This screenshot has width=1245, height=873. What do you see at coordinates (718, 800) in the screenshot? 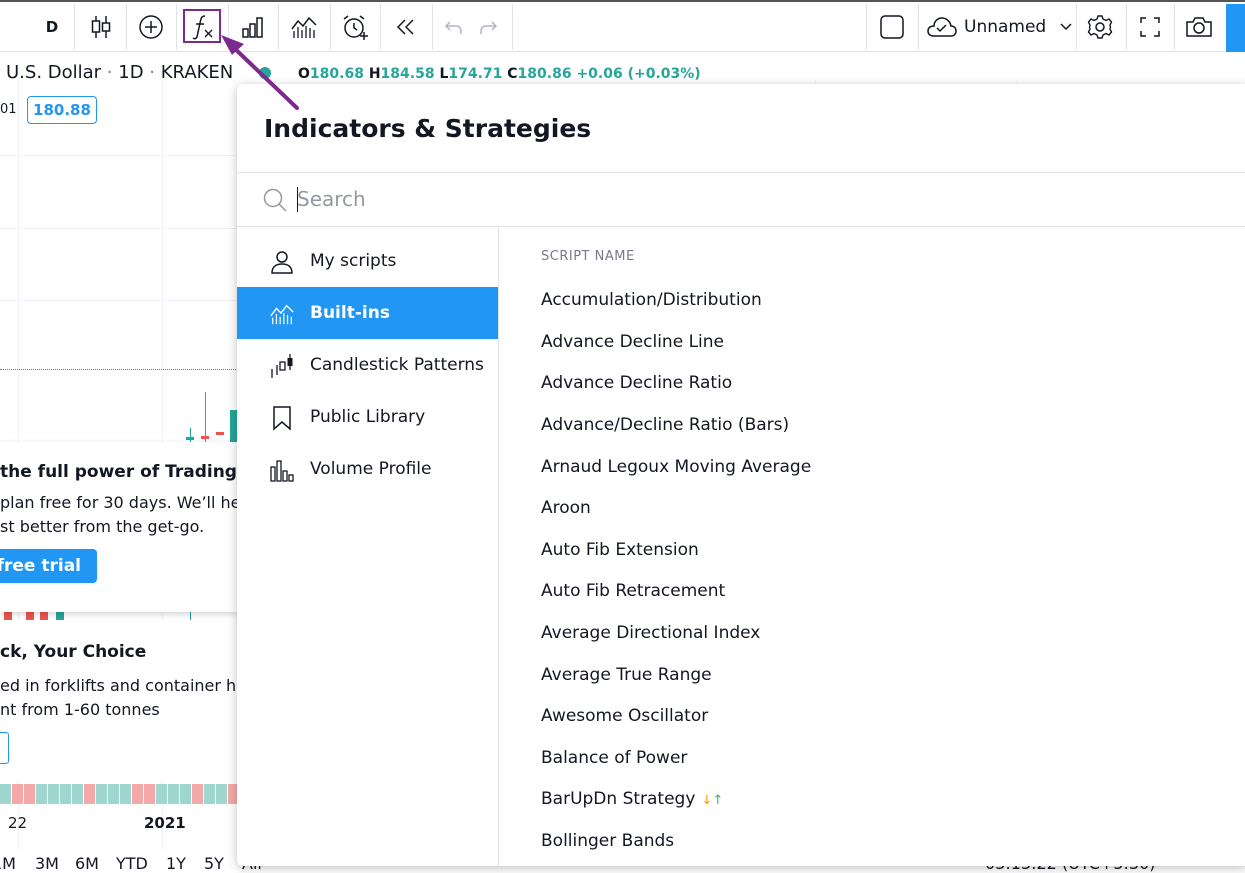
I see `arrow-up-icon: ↑` at bounding box center [718, 800].